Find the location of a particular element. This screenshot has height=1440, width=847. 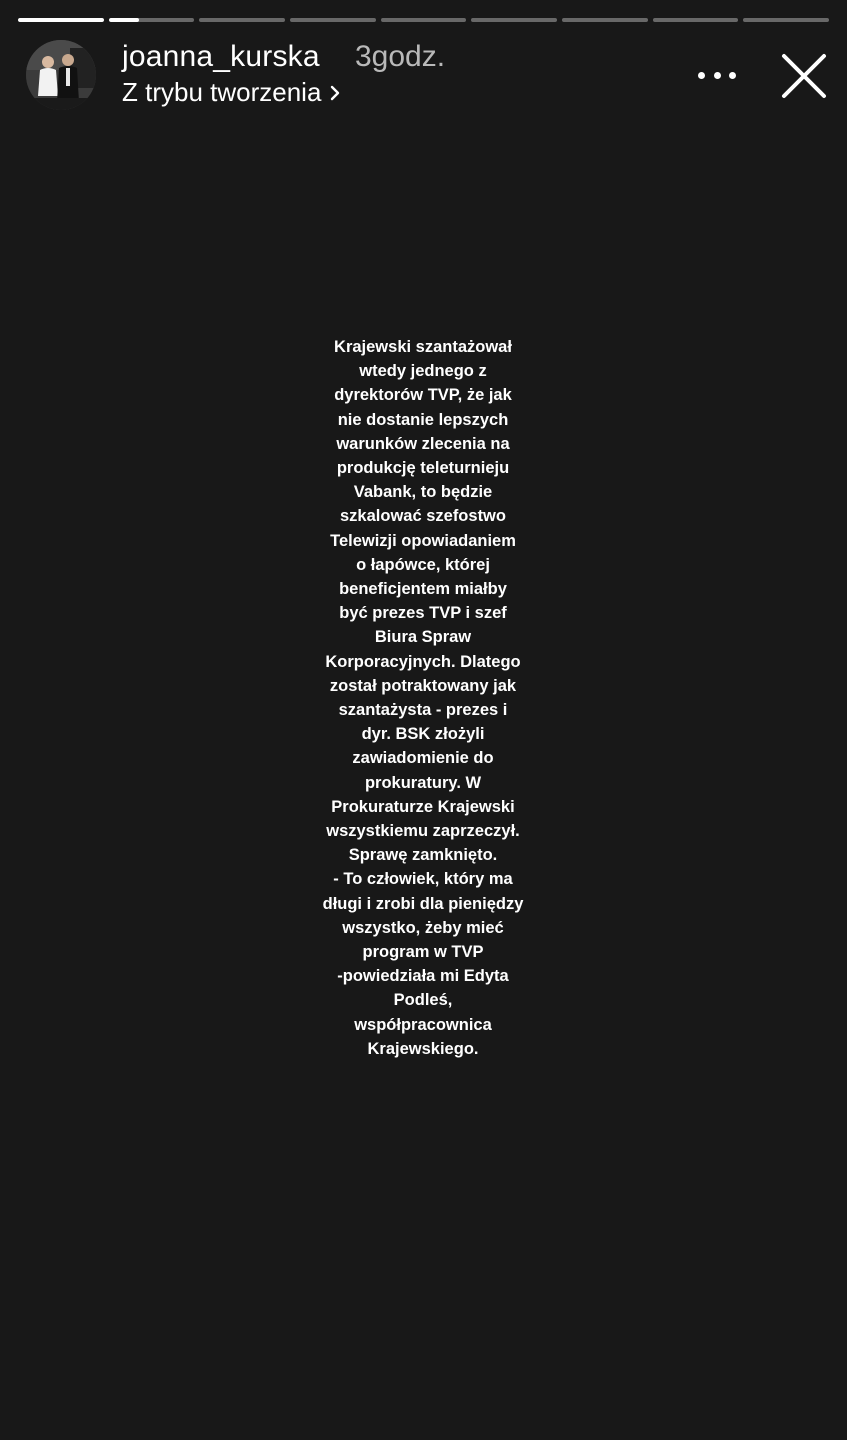

story-text-line: program w TVP is located at coordinates (423, 952).